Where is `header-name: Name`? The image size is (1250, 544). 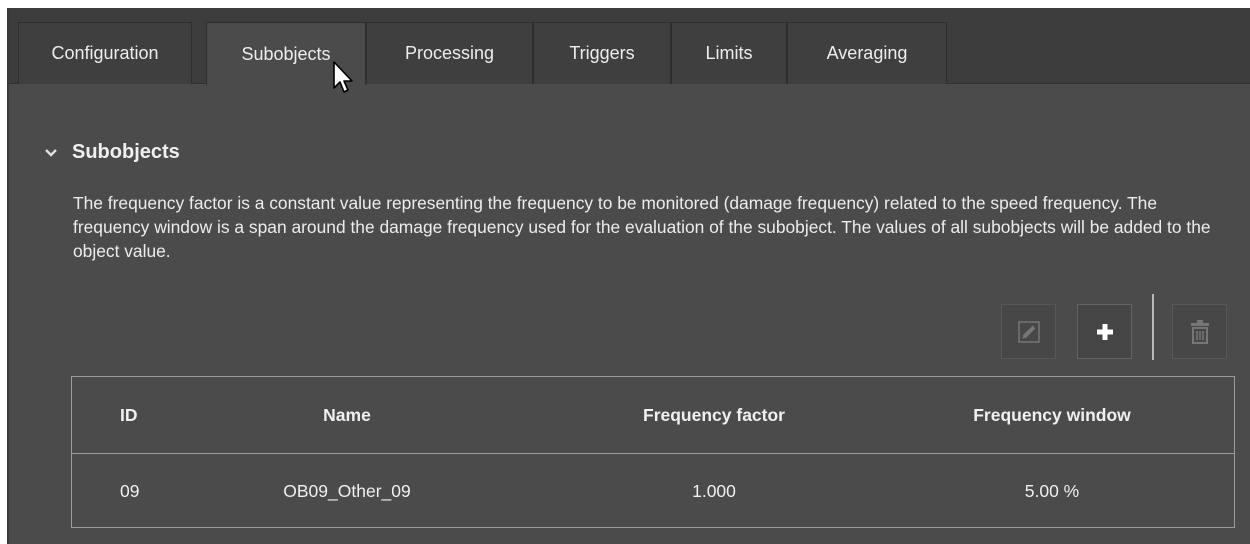 header-name: Name is located at coordinates (347, 415).